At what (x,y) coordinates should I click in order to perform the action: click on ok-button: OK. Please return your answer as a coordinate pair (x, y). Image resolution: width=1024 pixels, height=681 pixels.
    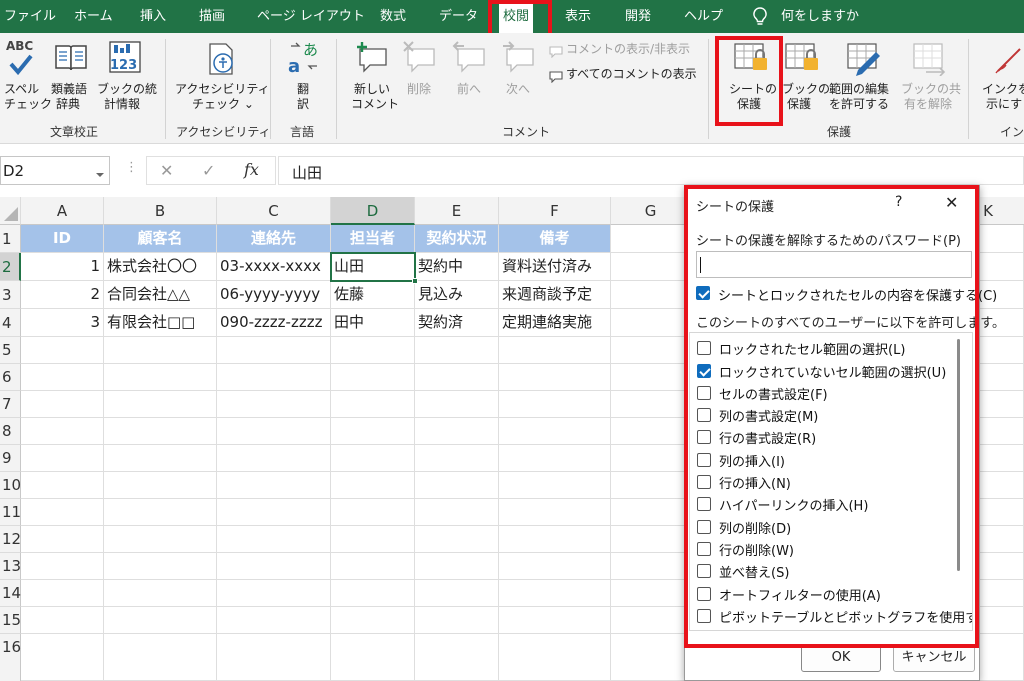
    Looking at the image, I should click on (841, 658).